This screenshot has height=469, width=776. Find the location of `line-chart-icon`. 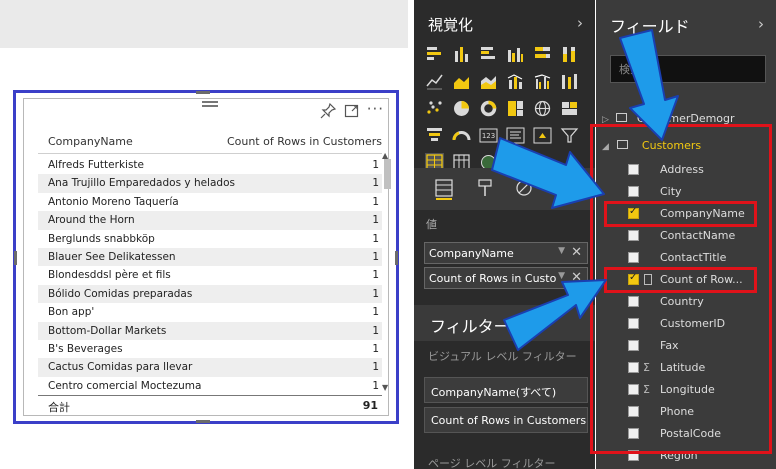

line-chart-icon is located at coordinates (434, 81).